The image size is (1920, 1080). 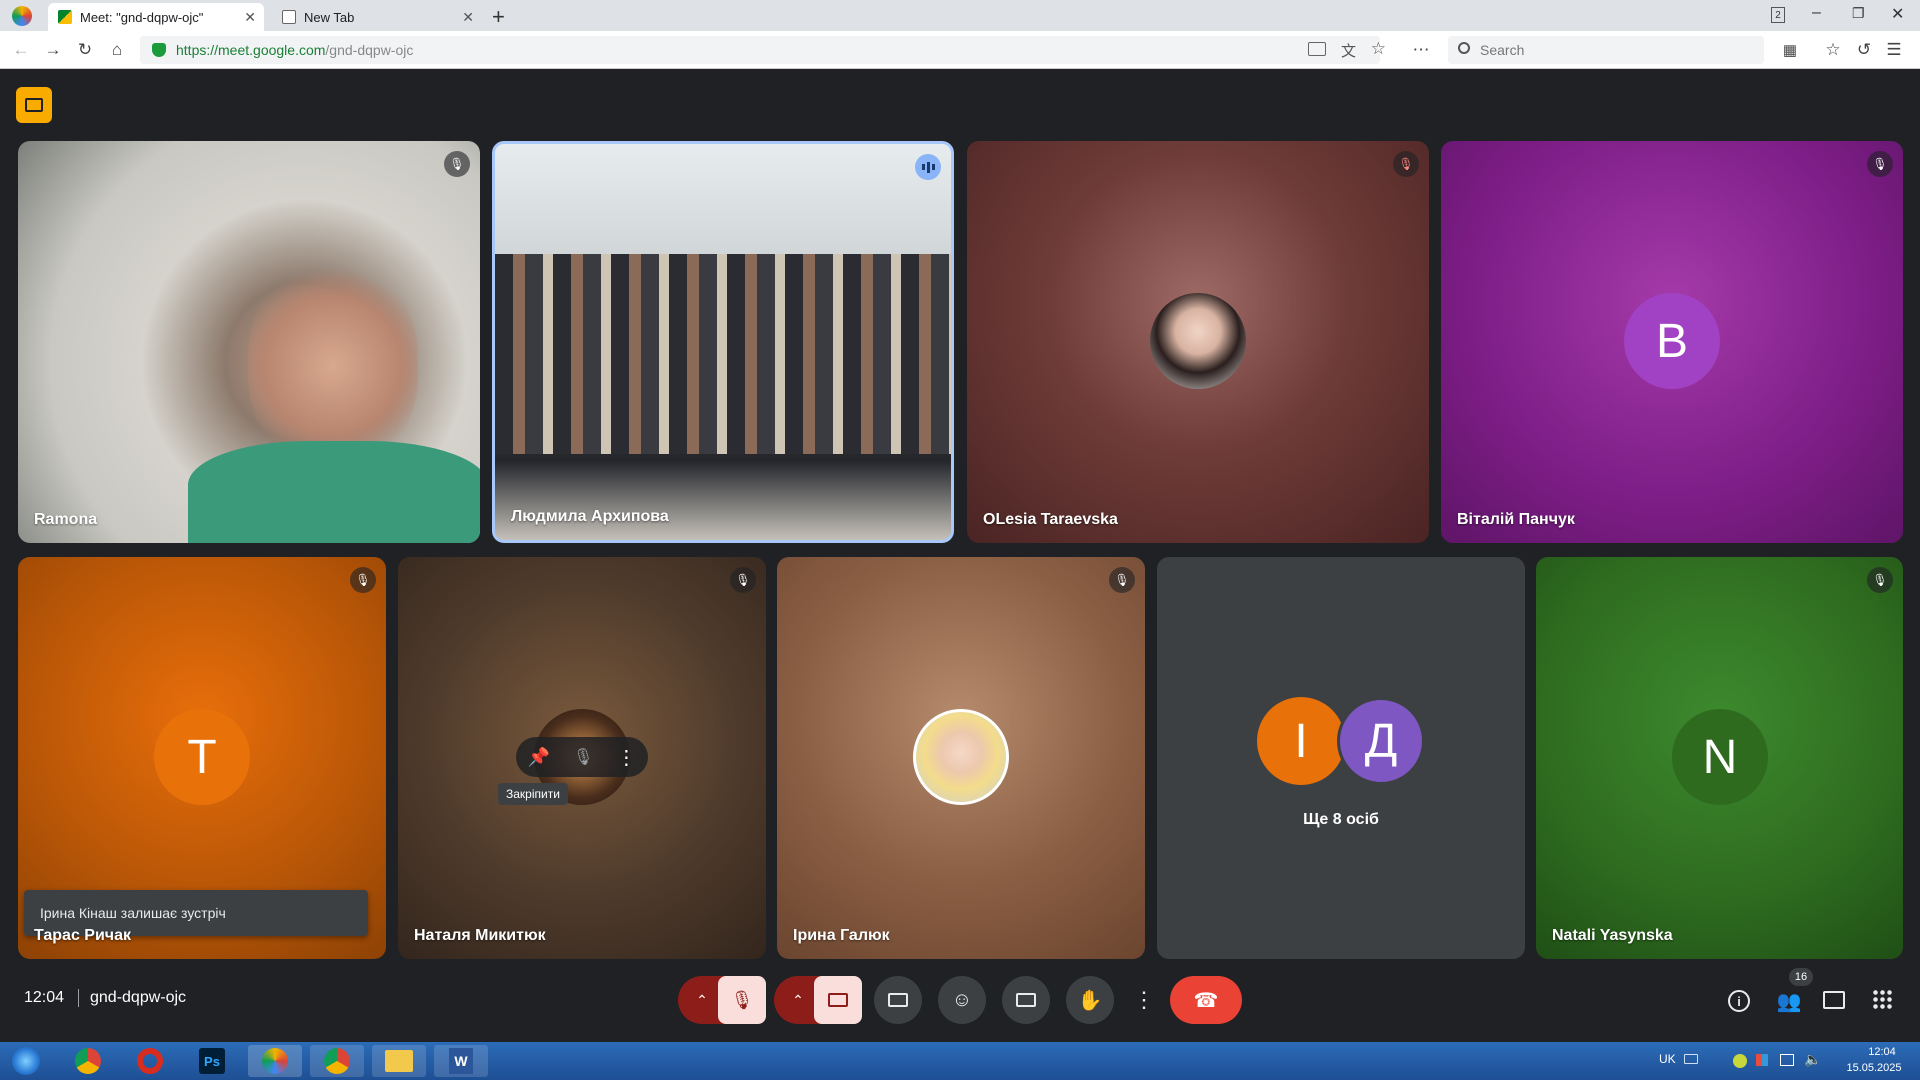 What do you see at coordinates (329, 17) in the screenshot?
I see `tab-new-label: New Tab` at bounding box center [329, 17].